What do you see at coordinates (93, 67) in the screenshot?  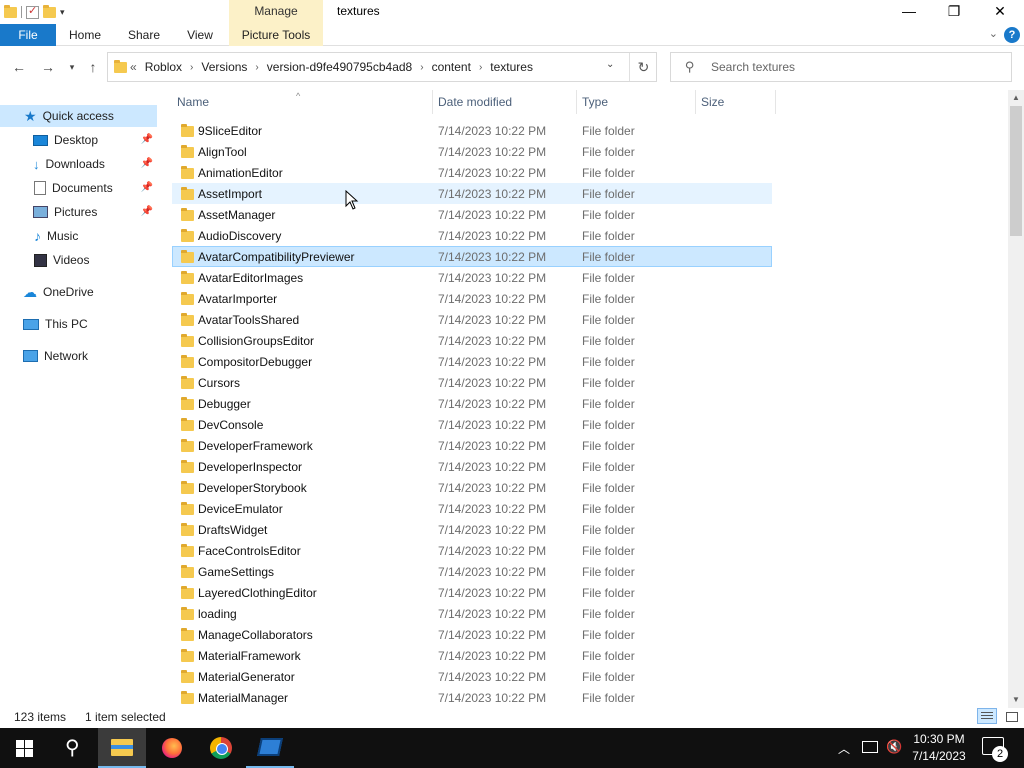 I see `up-button: ↑` at bounding box center [93, 67].